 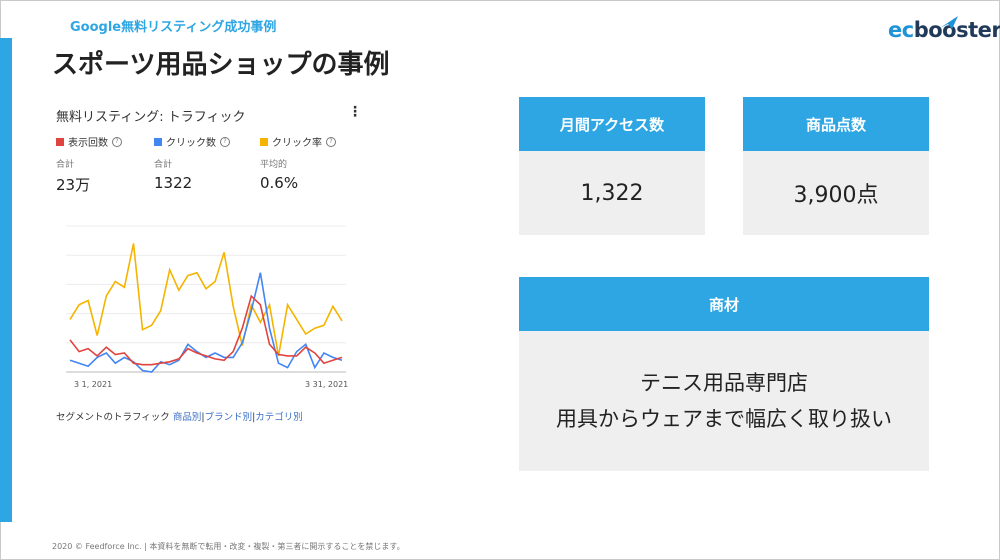 What do you see at coordinates (173, 183) in the screenshot?
I see `metric-value: 1322` at bounding box center [173, 183].